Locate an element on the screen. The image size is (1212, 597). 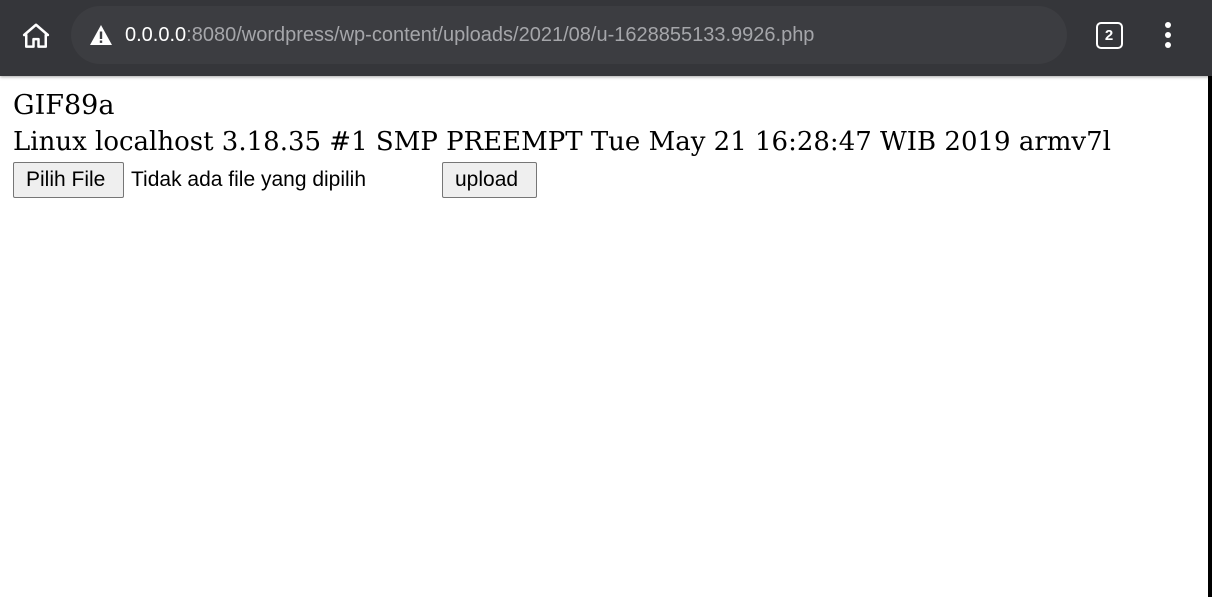
url-host: 0.0.0.0 is located at coordinates (156, 35).